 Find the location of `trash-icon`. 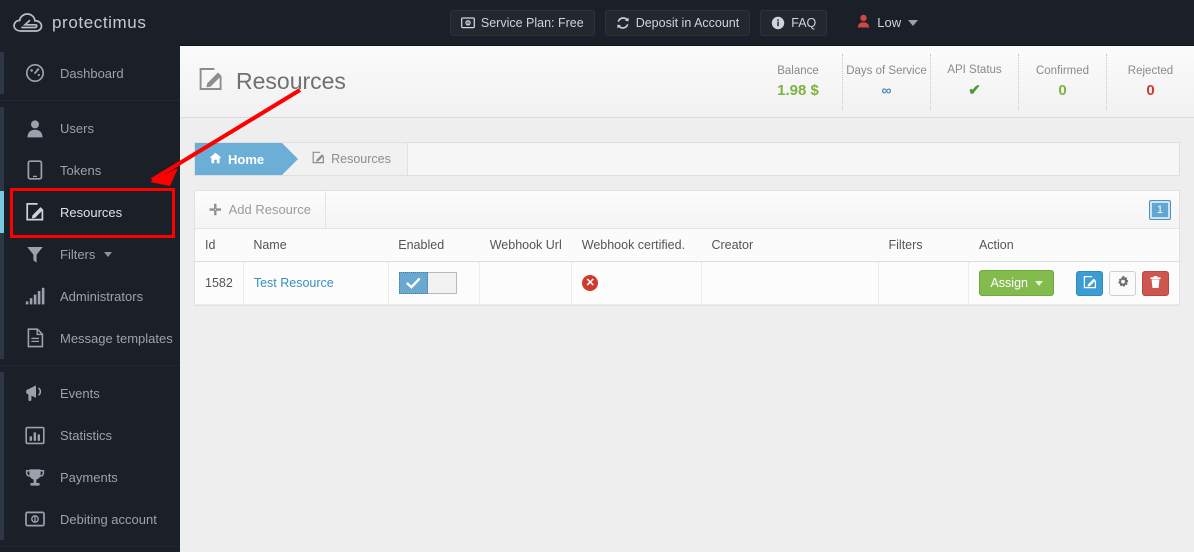

trash-icon is located at coordinates (1155, 283).